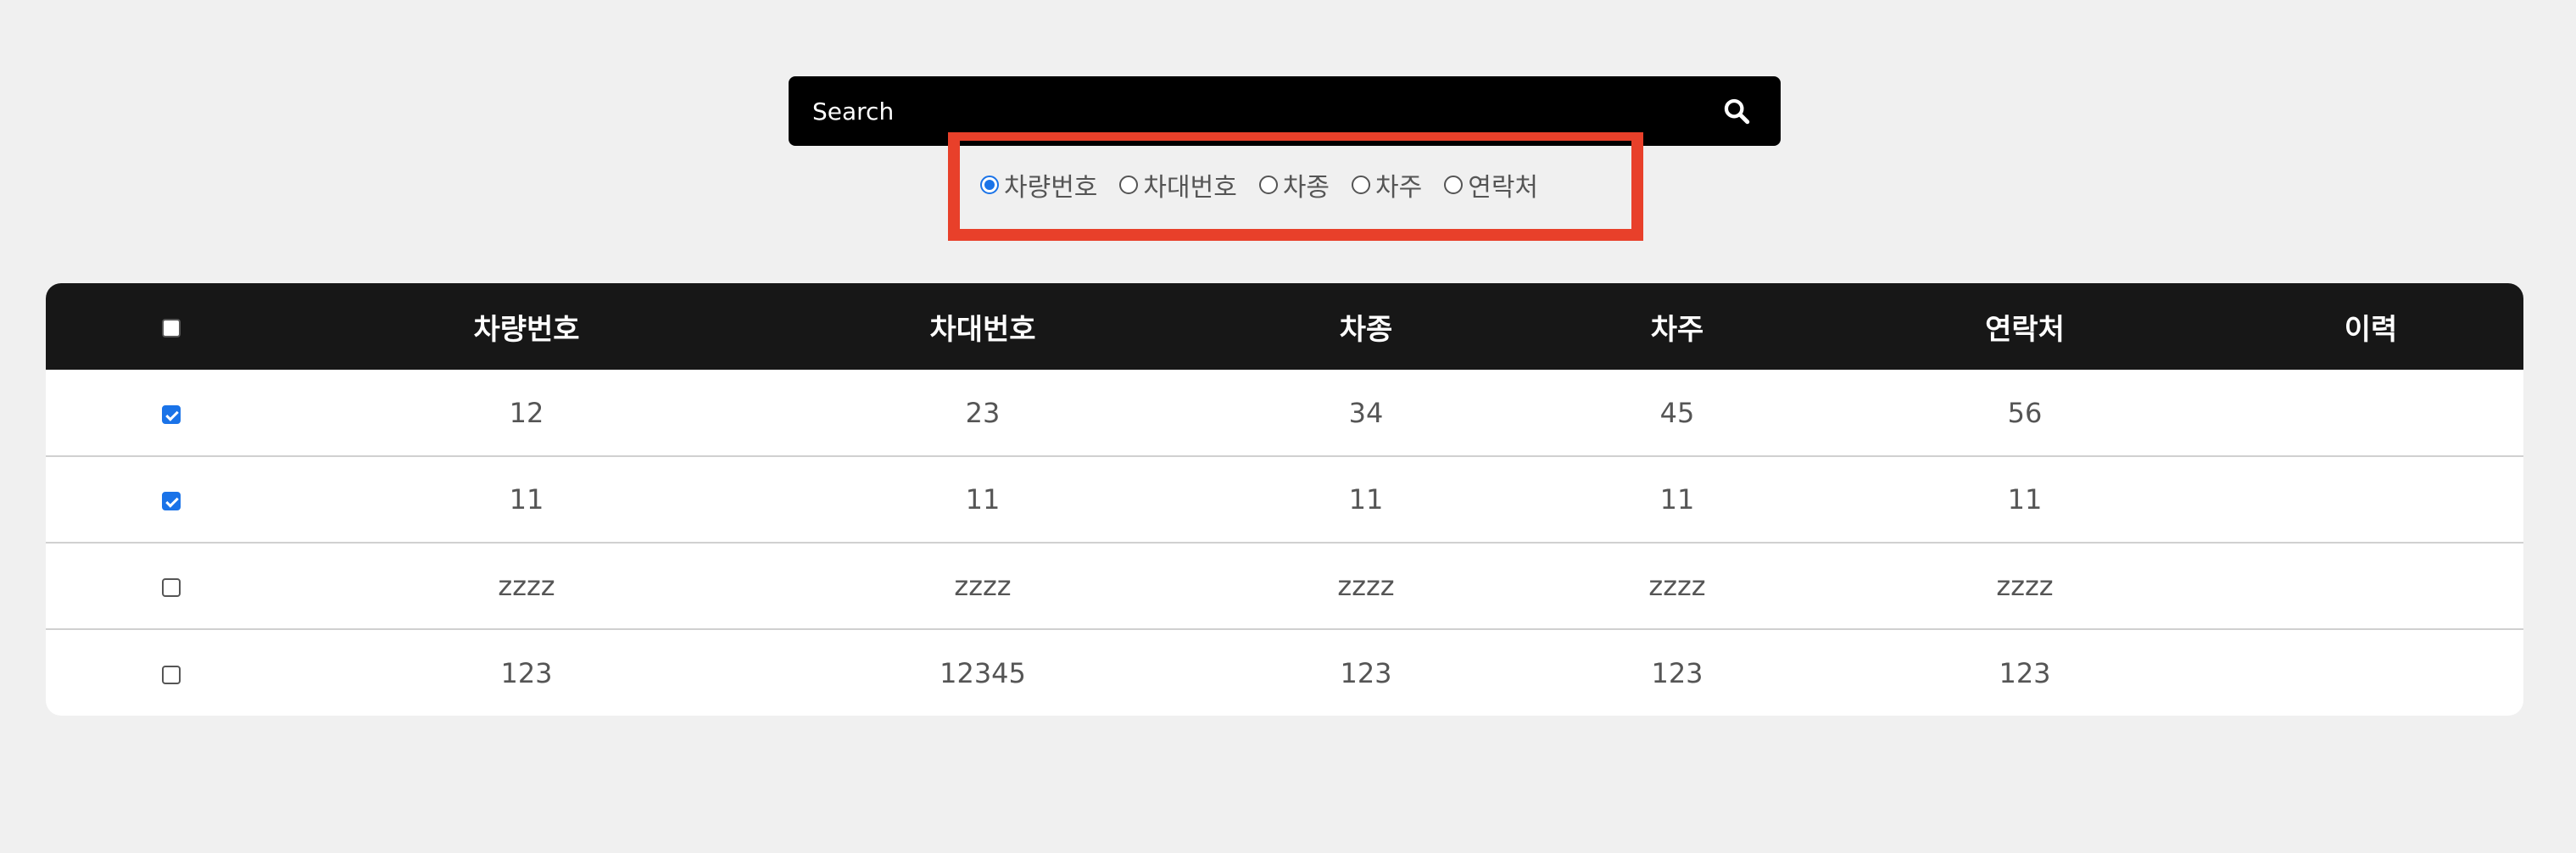  I want to click on table-header-row: 차량번호 차대번호 차종 차주 연락처 이력, so click(1284, 326).